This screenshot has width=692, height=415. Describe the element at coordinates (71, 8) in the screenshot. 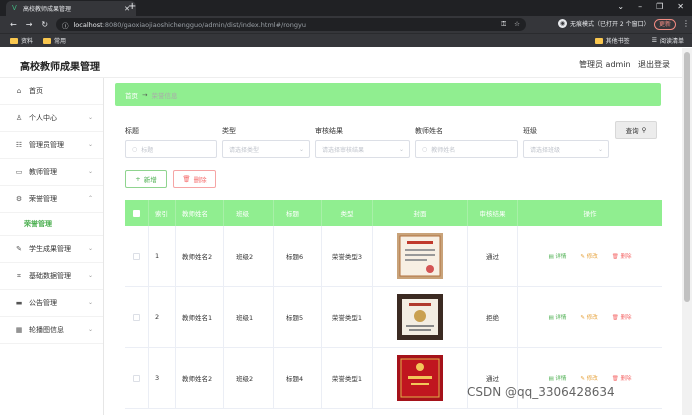

I see `browser-tab: V 高校教师成果管理 ✕` at that location.